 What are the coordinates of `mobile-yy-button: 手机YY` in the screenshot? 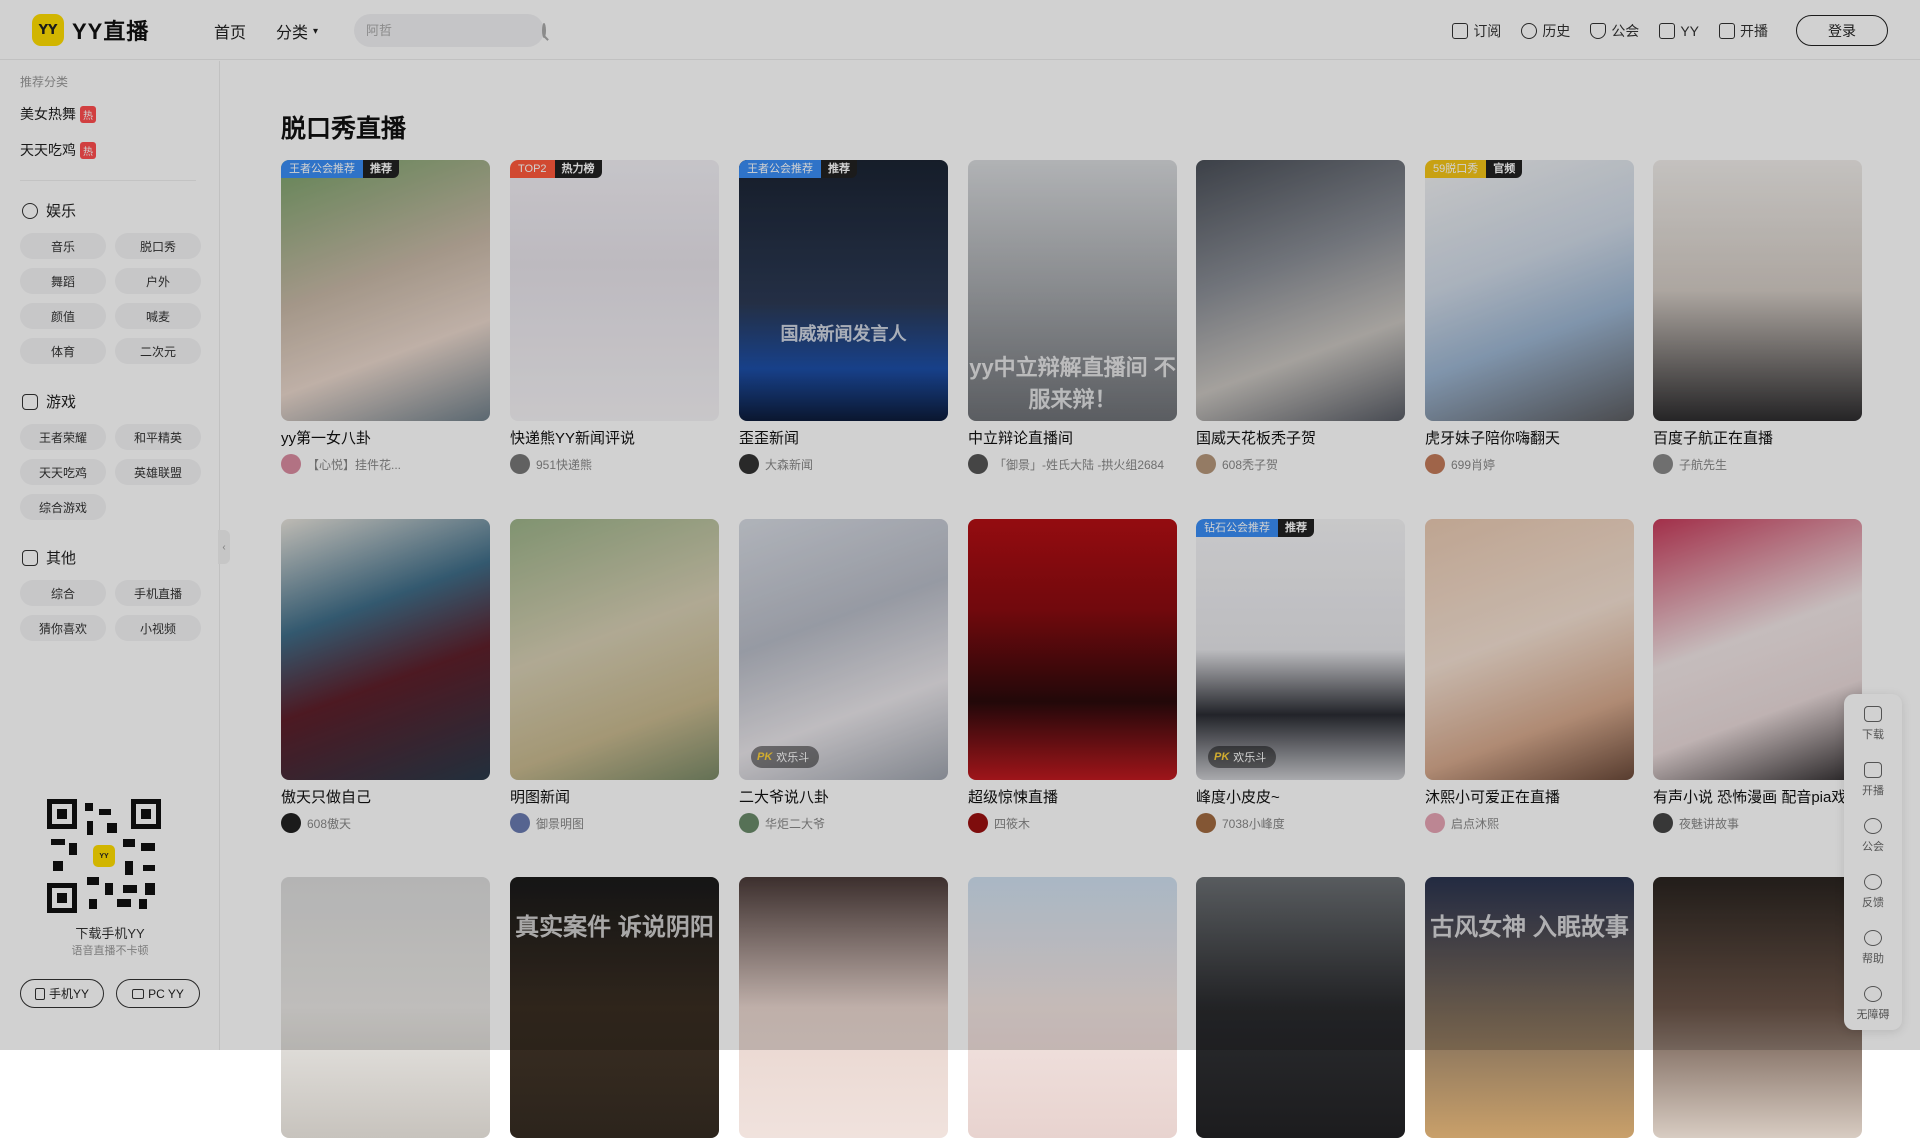 It's located at (62, 993).